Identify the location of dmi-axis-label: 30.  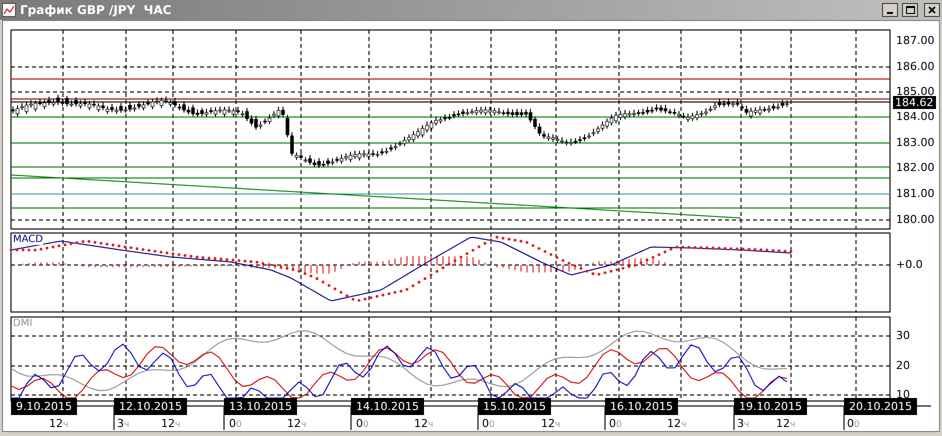
(903, 335).